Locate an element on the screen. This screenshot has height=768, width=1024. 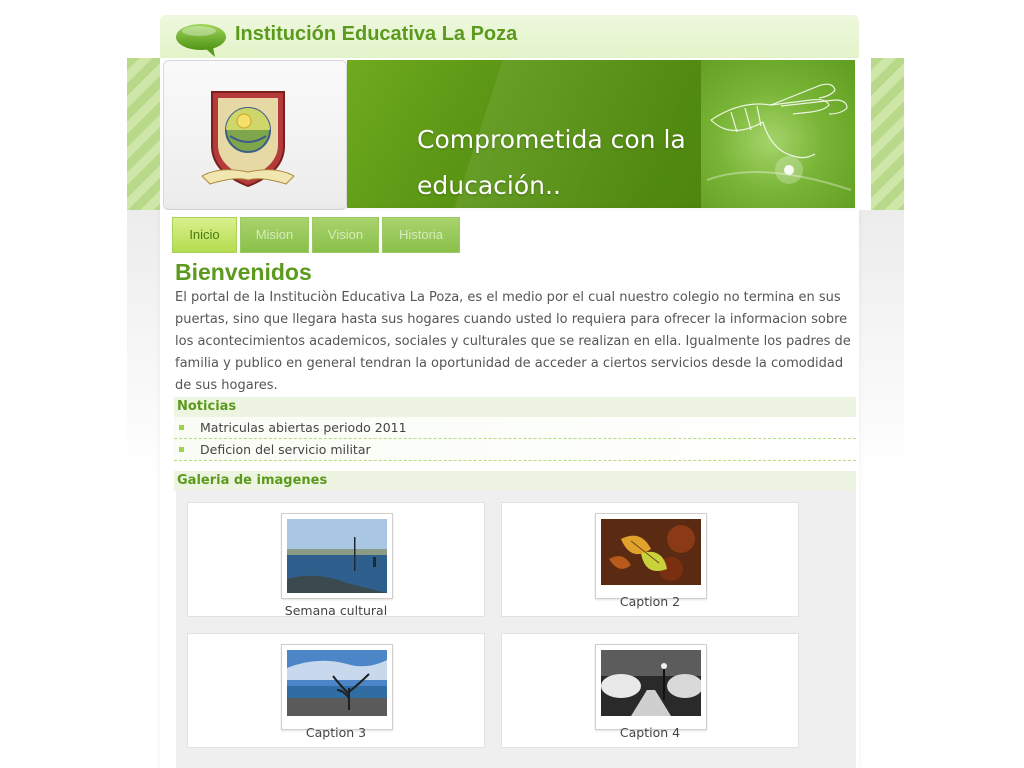
tab-inicio: Inicio is located at coordinates (204, 235).